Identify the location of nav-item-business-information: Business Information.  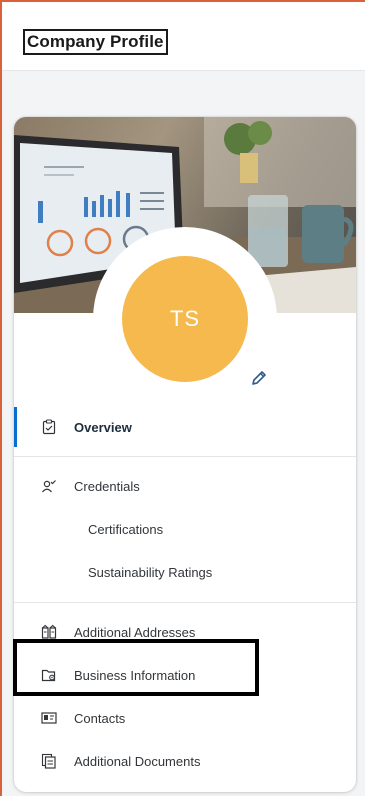
(185, 675).